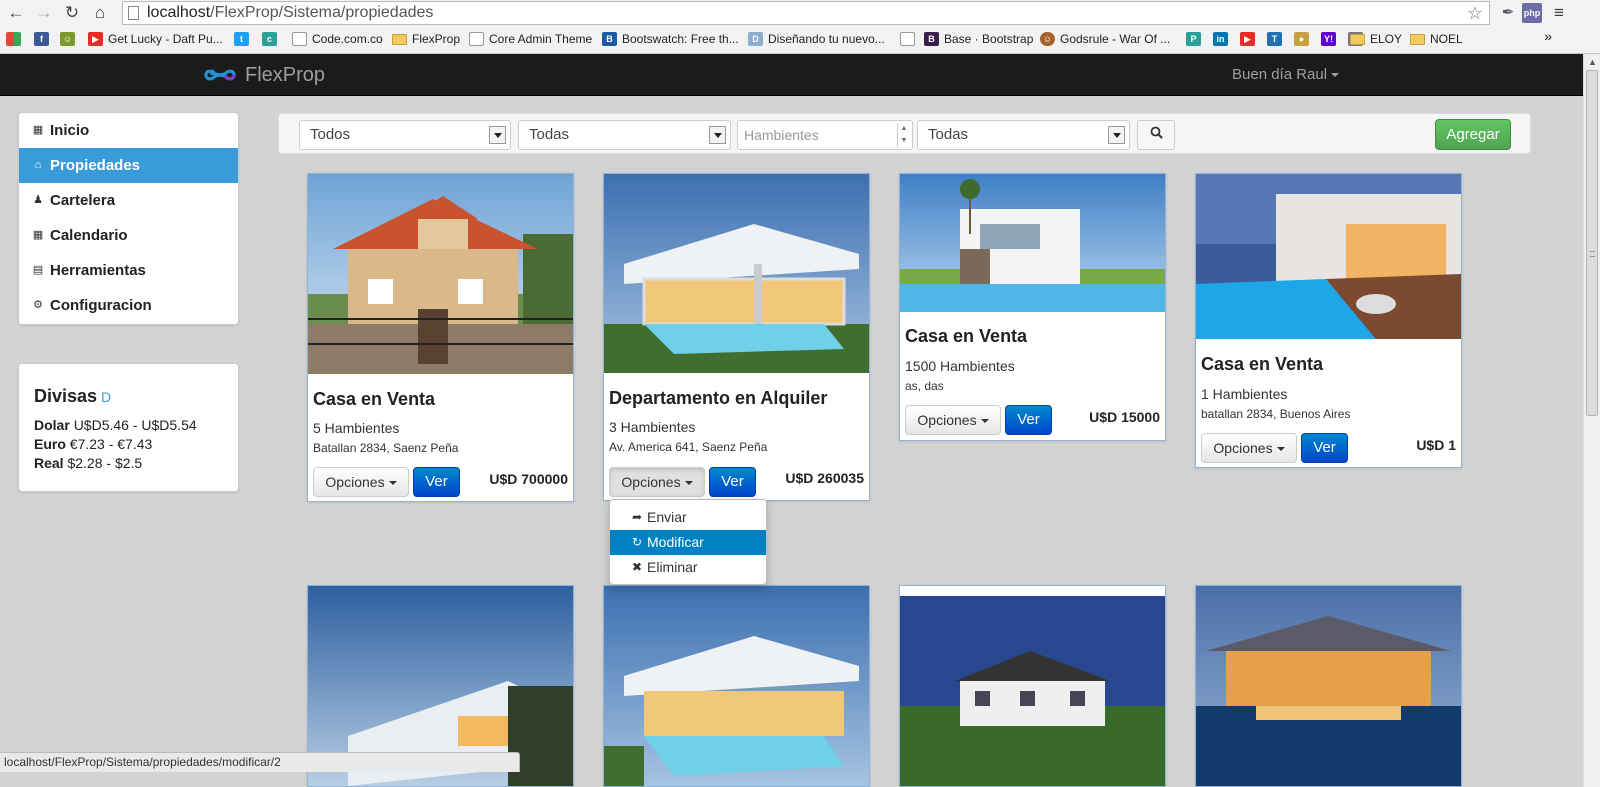  What do you see at coordinates (72, 13) in the screenshot?
I see `reload-icon: ↻` at bounding box center [72, 13].